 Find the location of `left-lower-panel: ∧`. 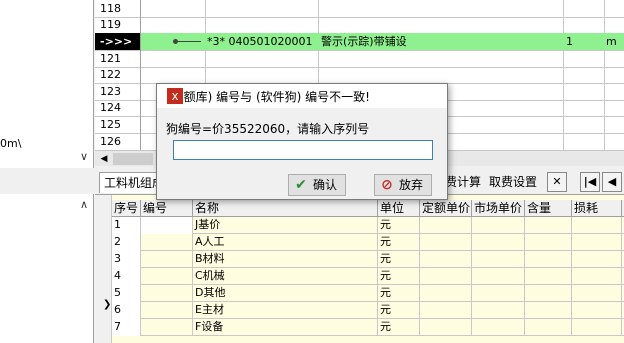

left-lower-panel: ∧ is located at coordinates (47, 268).